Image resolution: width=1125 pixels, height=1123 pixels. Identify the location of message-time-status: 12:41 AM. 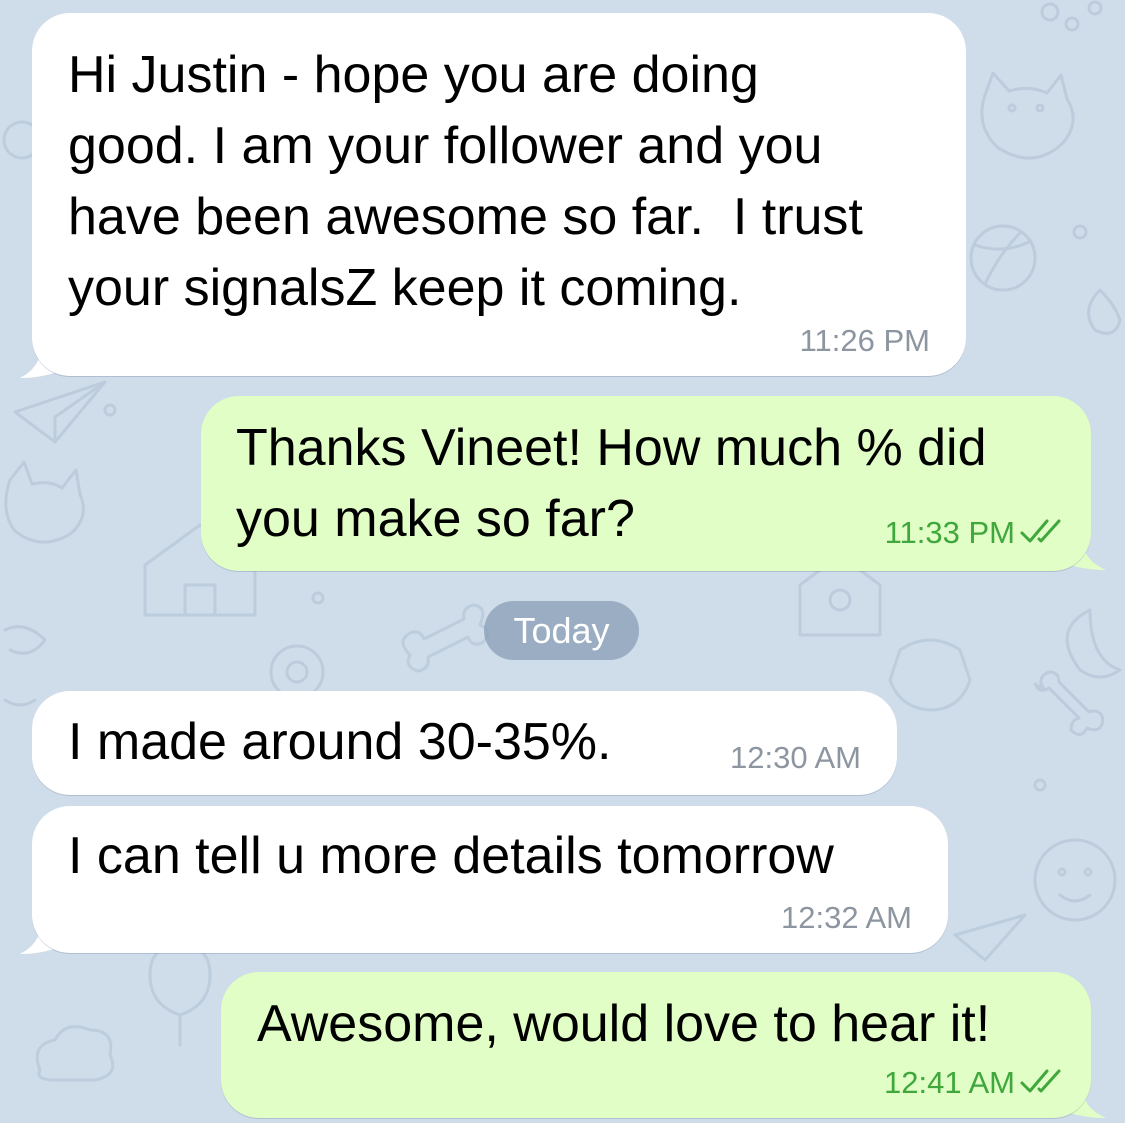
(974, 1083).